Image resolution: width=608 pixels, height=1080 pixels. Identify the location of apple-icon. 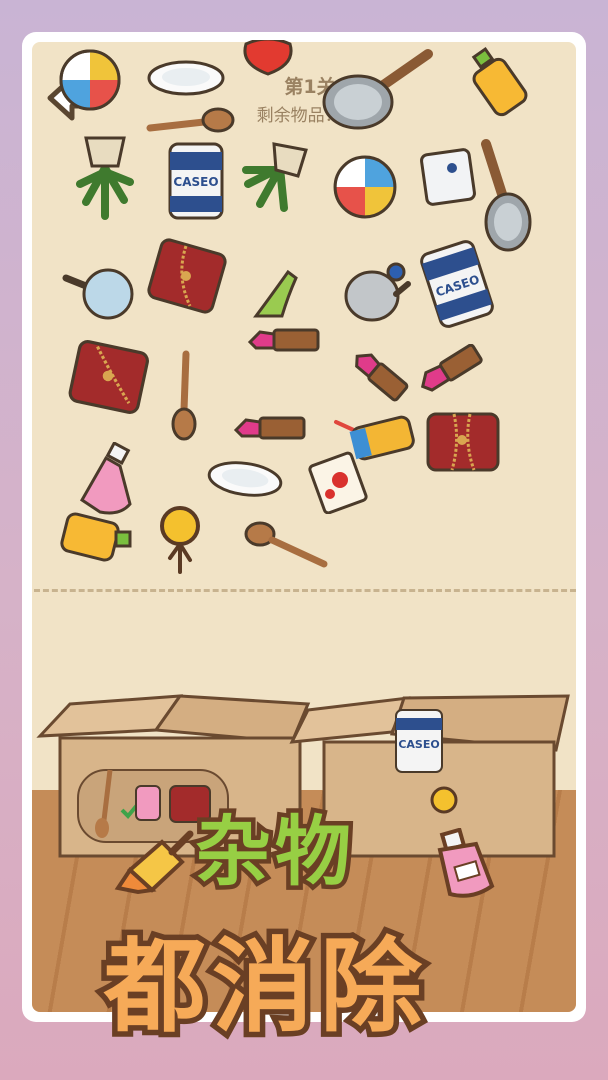
(268, 58).